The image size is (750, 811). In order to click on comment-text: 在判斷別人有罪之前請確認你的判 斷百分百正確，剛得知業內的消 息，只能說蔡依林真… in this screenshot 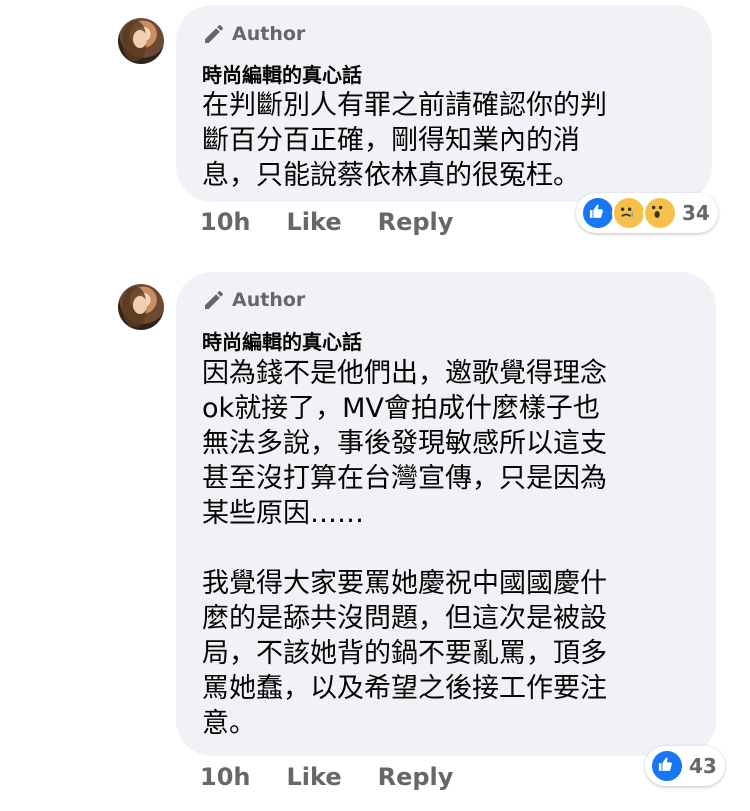, I will do `click(404, 140)`.